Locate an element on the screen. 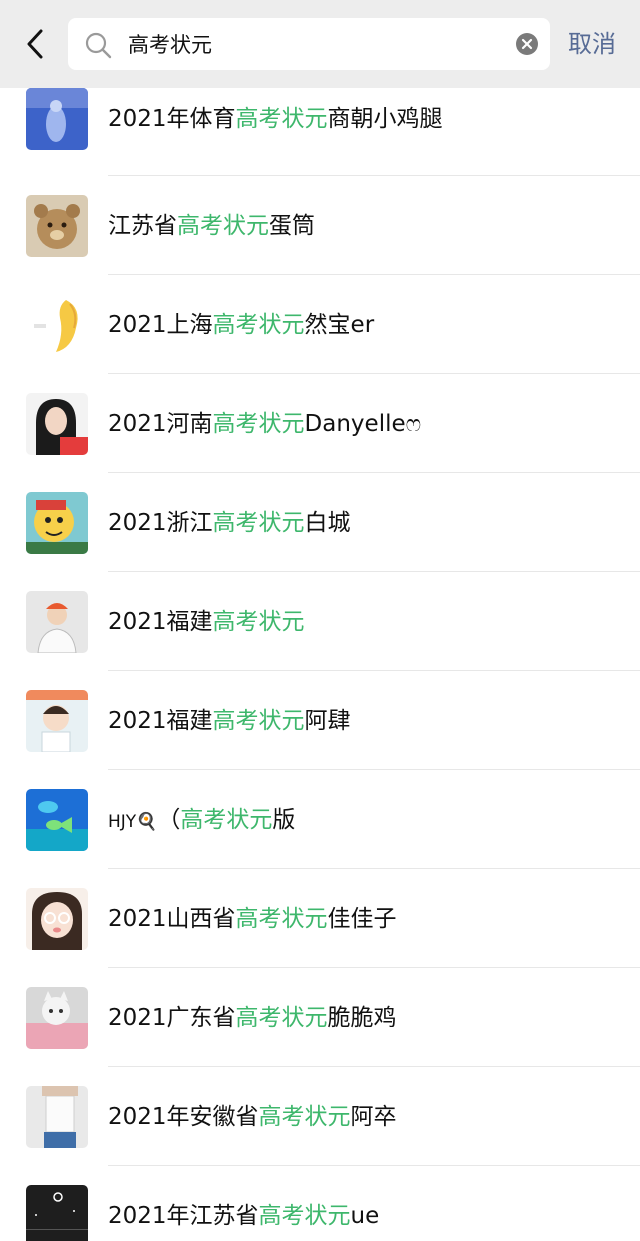  search-result-item: 江苏省高考状元蛋筒 is located at coordinates (320, 236).